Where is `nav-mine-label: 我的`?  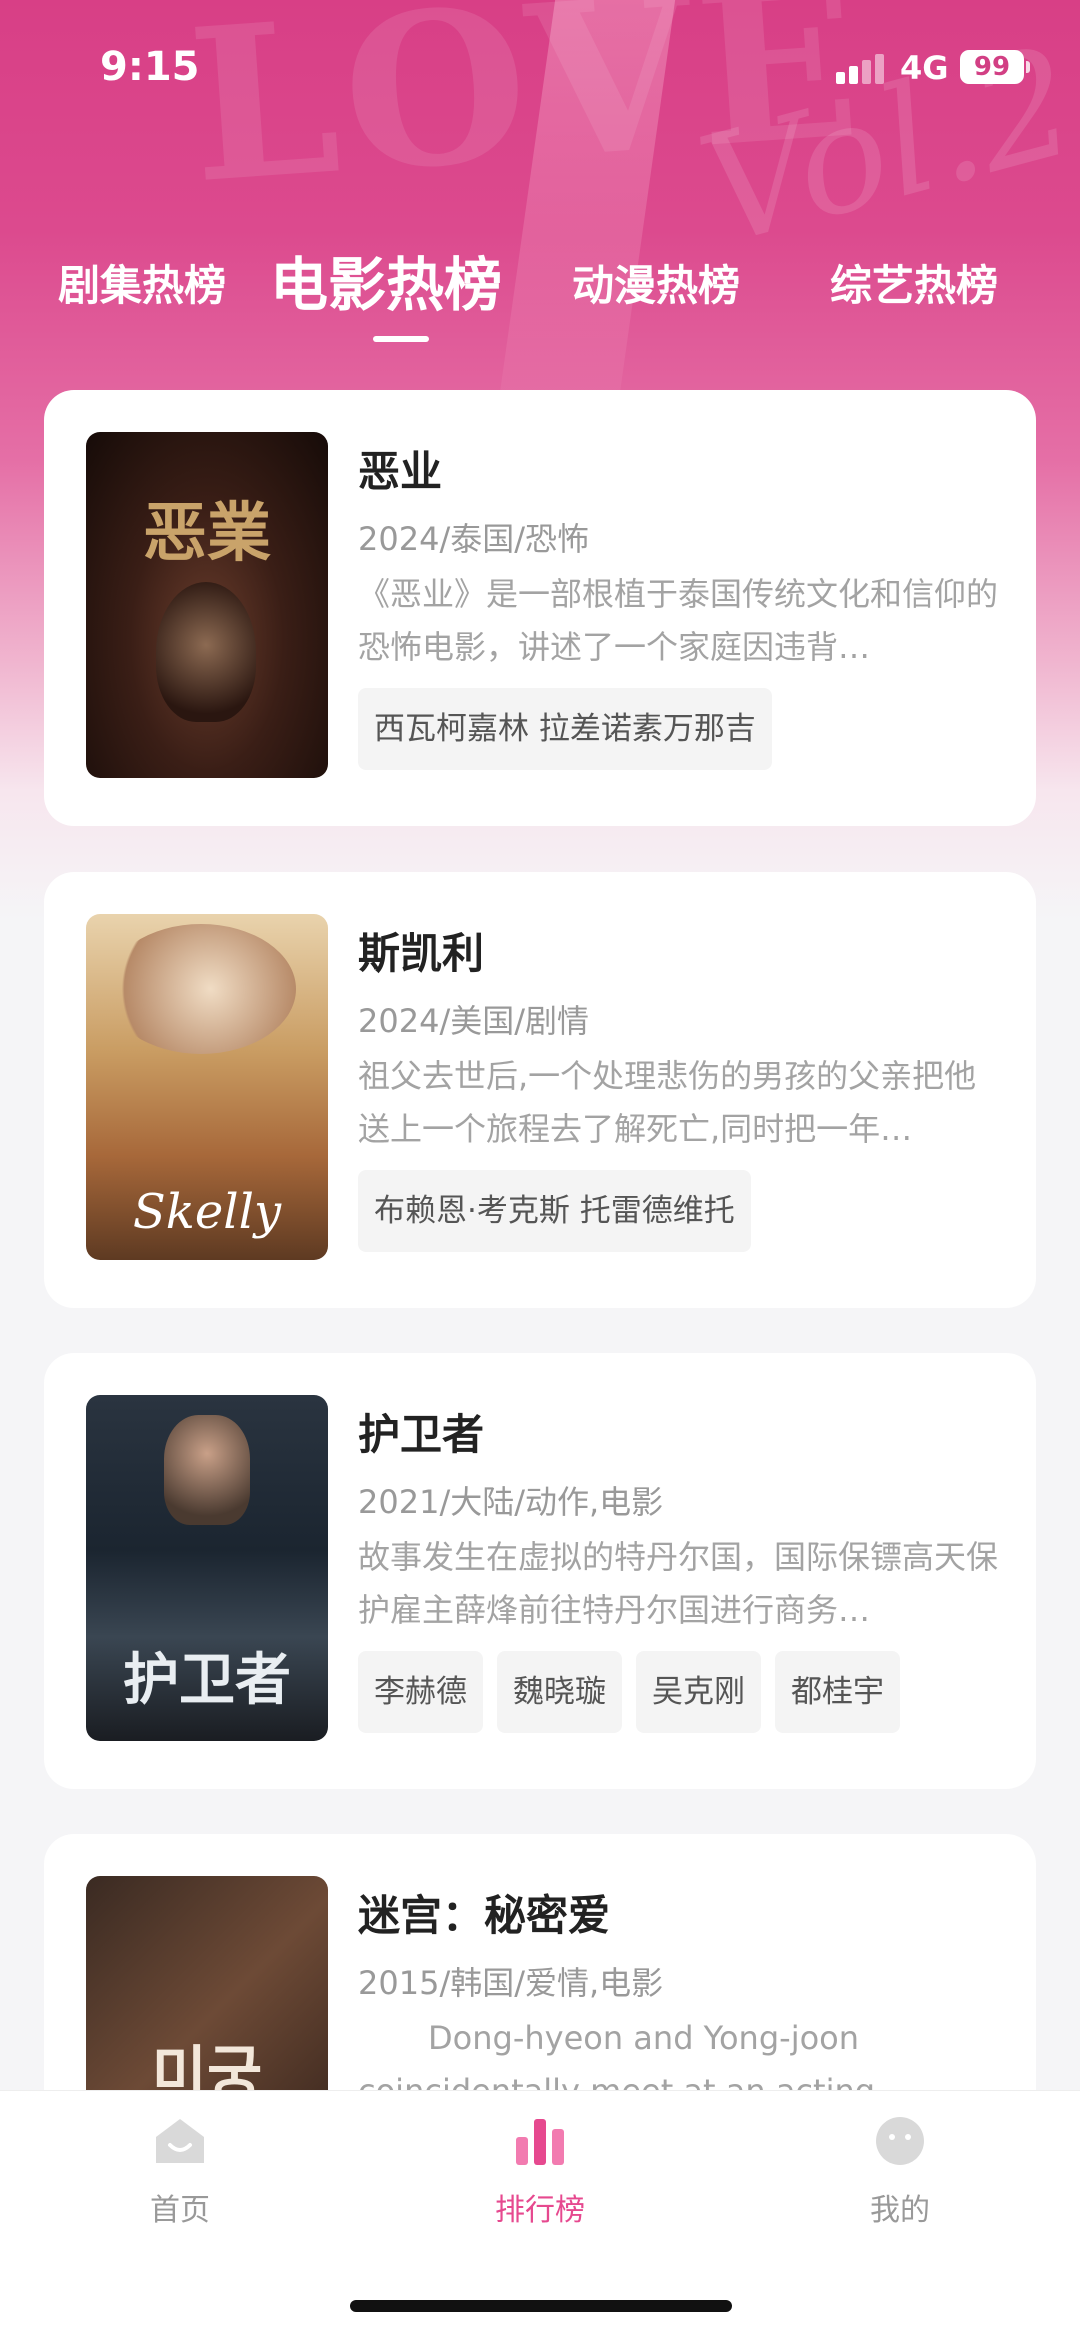 nav-mine-label: 我的 is located at coordinates (900, 2210).